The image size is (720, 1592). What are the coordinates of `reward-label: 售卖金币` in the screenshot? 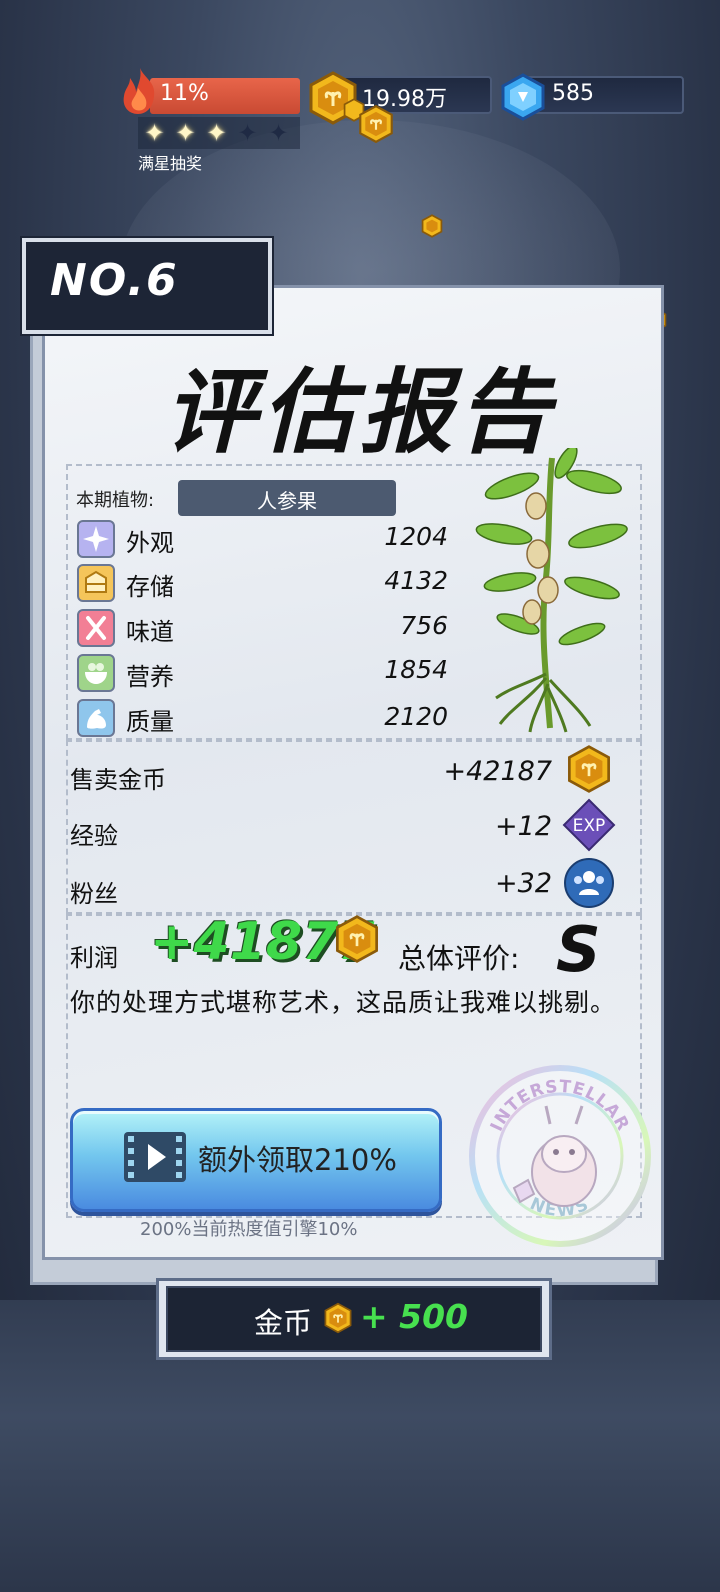 It's located at (118, 780).